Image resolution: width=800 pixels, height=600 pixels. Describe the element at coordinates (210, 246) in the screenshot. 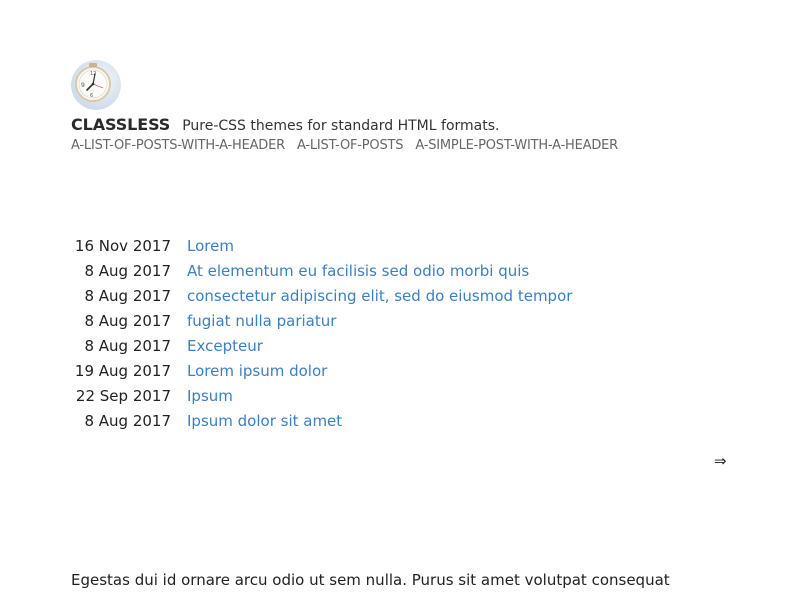

I see `post-link: Lorem` at that location.